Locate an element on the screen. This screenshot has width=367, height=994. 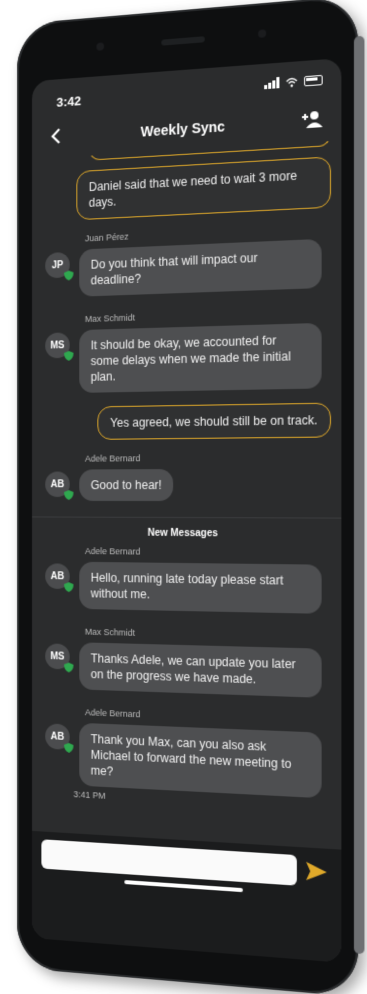
send-button is located at coordinates (316, 871).